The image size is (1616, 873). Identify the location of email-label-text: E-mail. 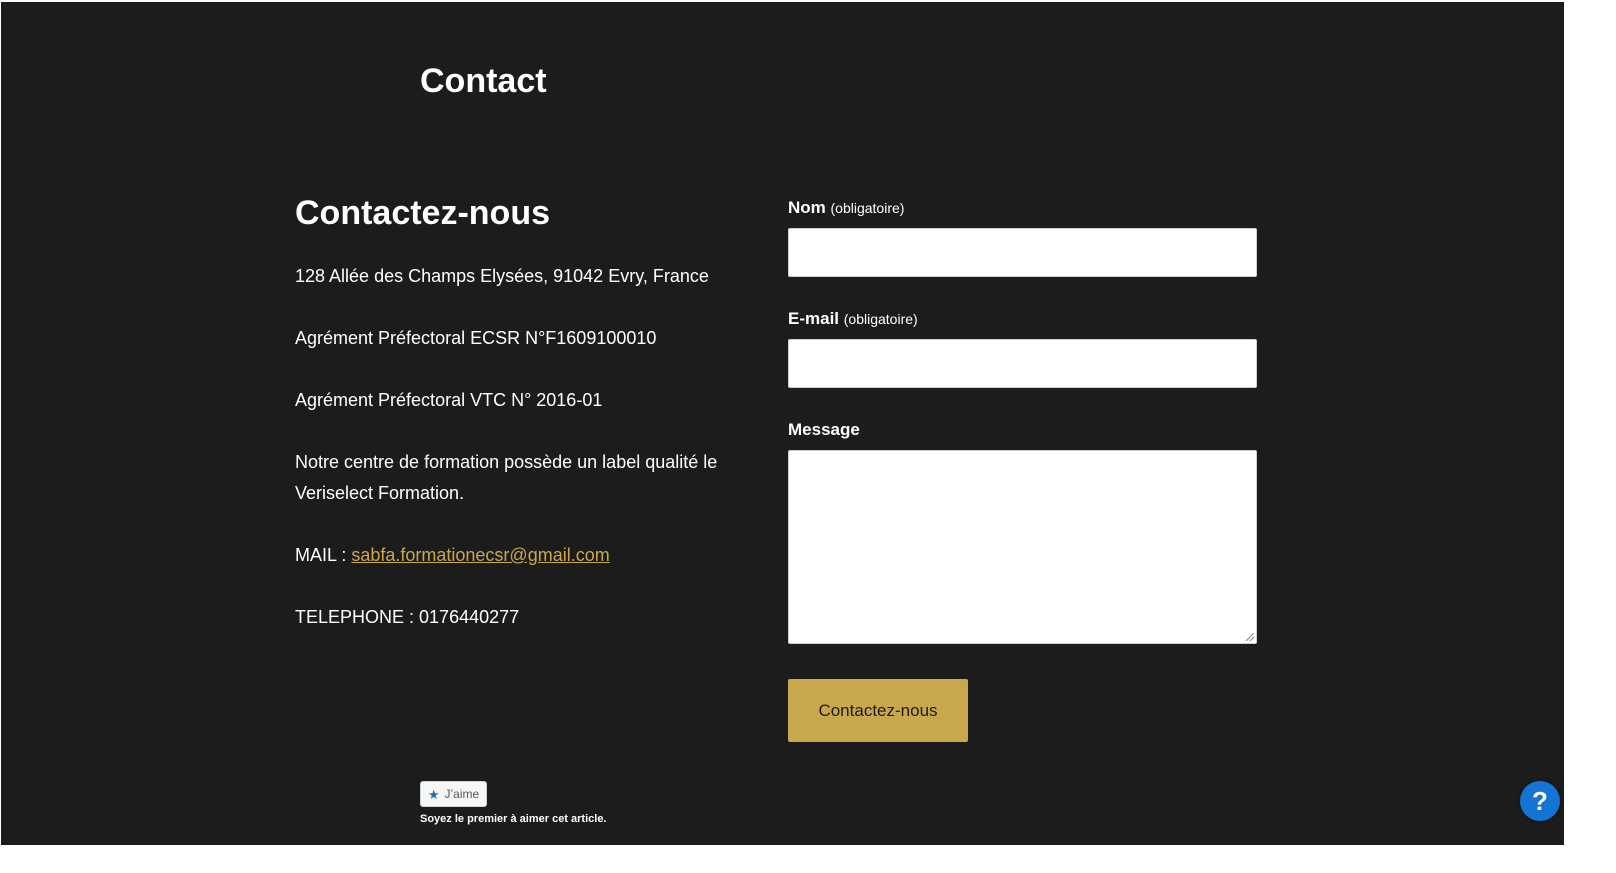
(814, 318).